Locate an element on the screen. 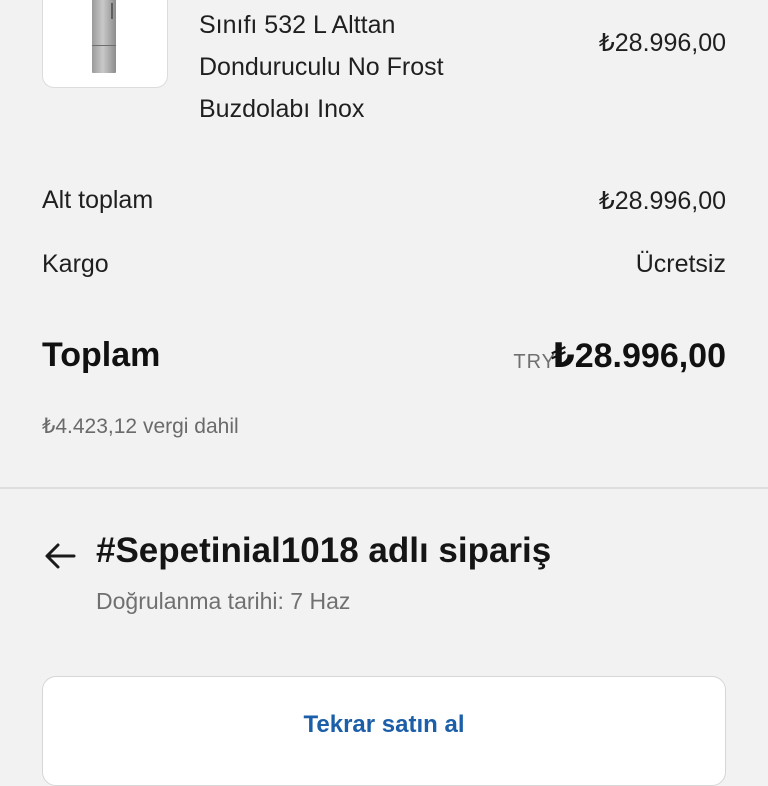  refrigerator-image is located at coordinates (104, 36).